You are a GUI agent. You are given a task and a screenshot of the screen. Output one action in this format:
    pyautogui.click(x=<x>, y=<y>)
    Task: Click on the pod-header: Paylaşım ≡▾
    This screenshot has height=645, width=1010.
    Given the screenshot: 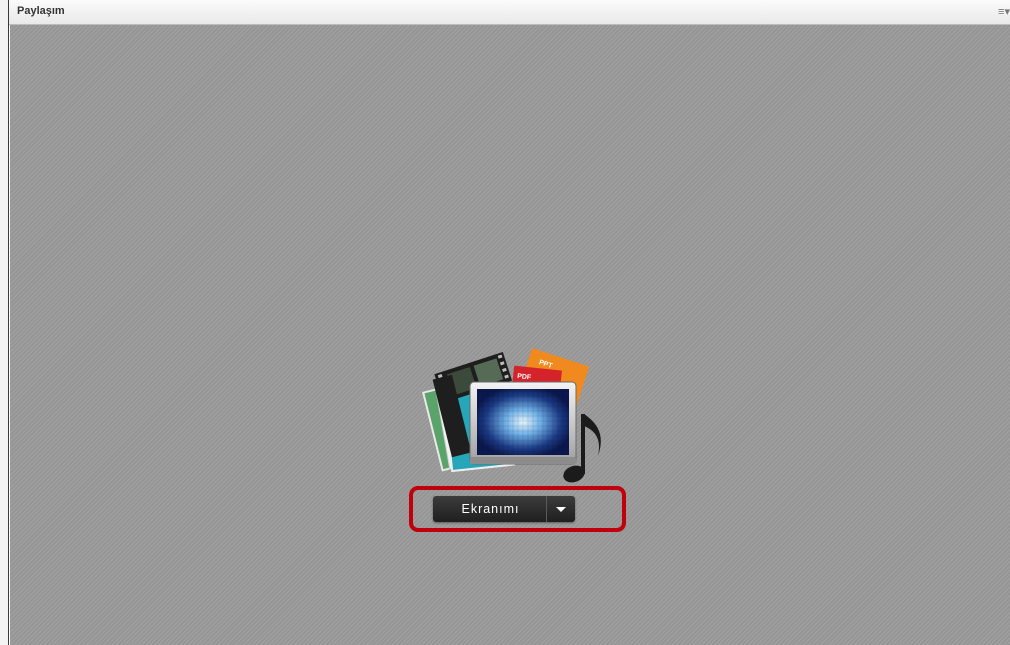 What is the action you would take?
    pyautogui.click(x=509, y=12)
    